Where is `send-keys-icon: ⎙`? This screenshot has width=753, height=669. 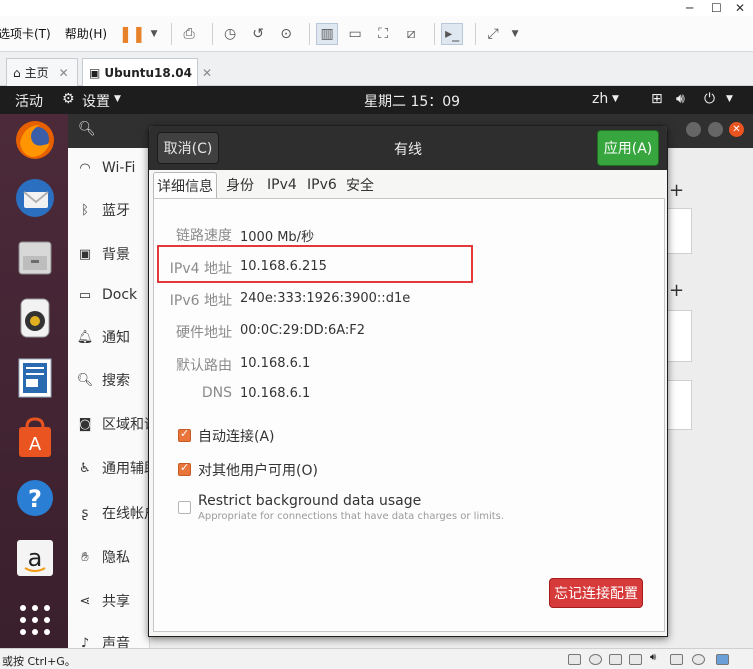
send-keys-icon: ⎙ is located at coordinates (189, 34).